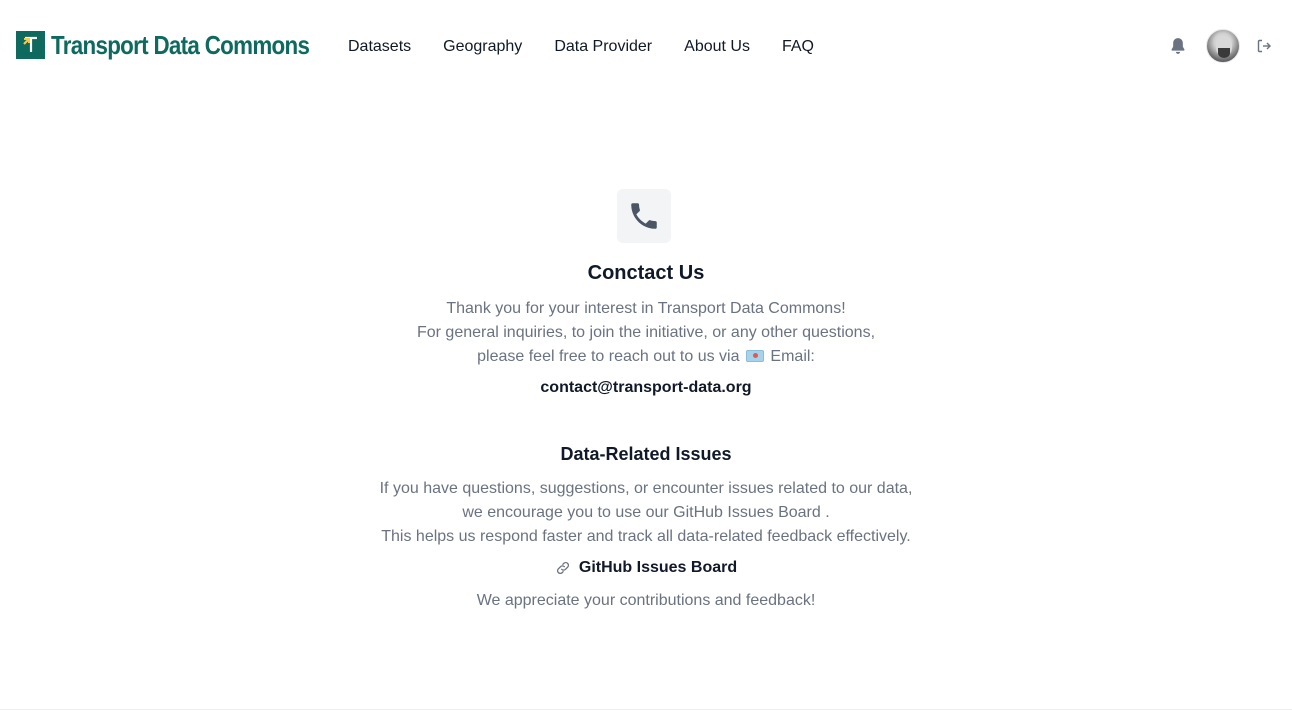  Describe the element at coordinates (482, 47) in the screenshot. I see `nav-geography: Geography` at that location.